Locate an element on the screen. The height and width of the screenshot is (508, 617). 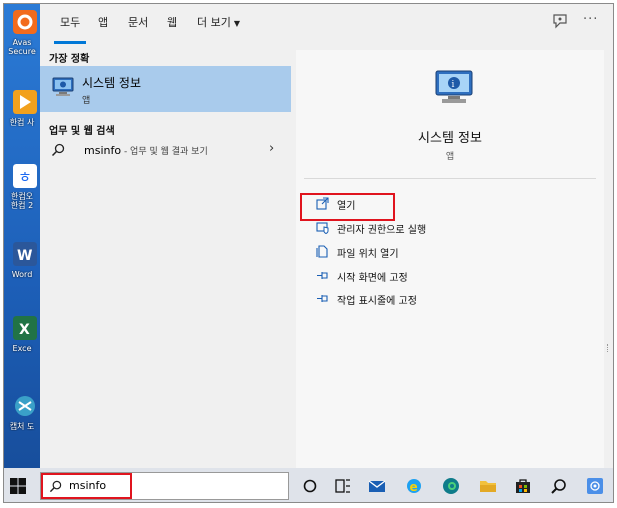
desktop-icon-label: Avas Secure is located at coordinates (22, 47).